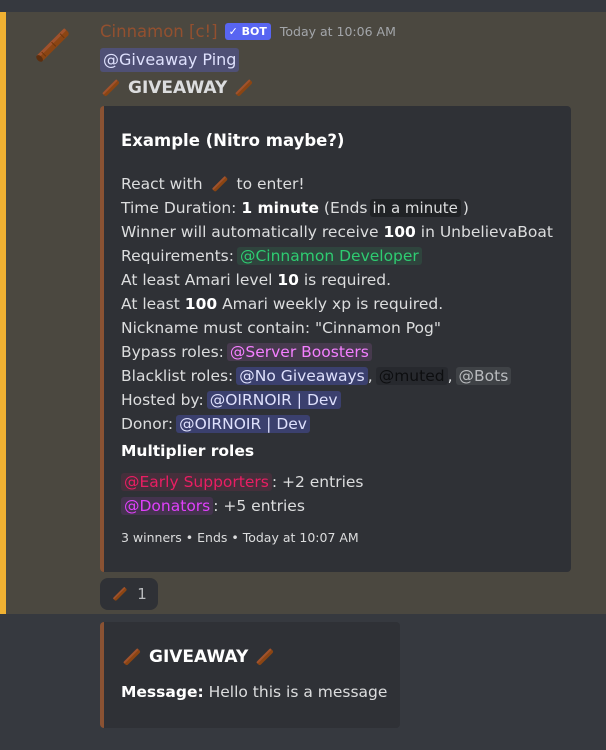 The image size is (606, 750). What do you see at coordinates (338, 31) in the screenshot?
I see `timestamp: Today at 10:06 AM` at bounding box center [338, 31].